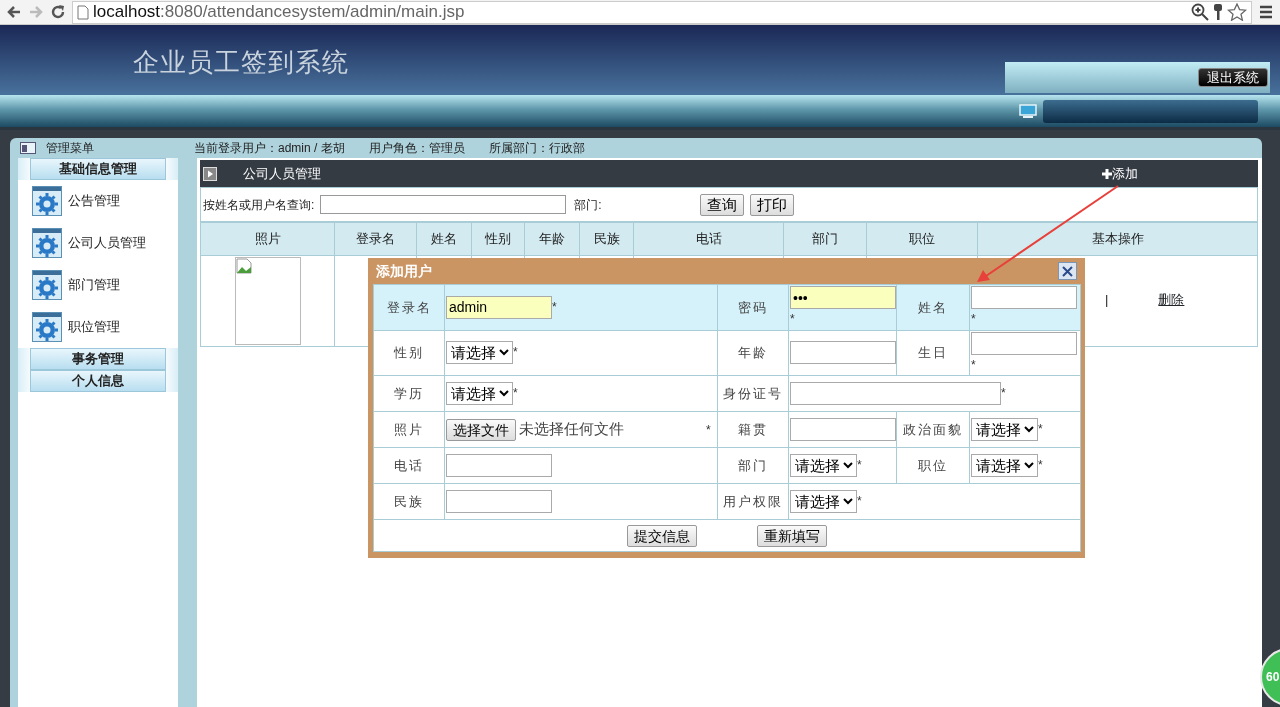  What do you see at coordinates (1266, 12) in the screenshot?
I see `menu-icon` at bounding box center [1266, 12].